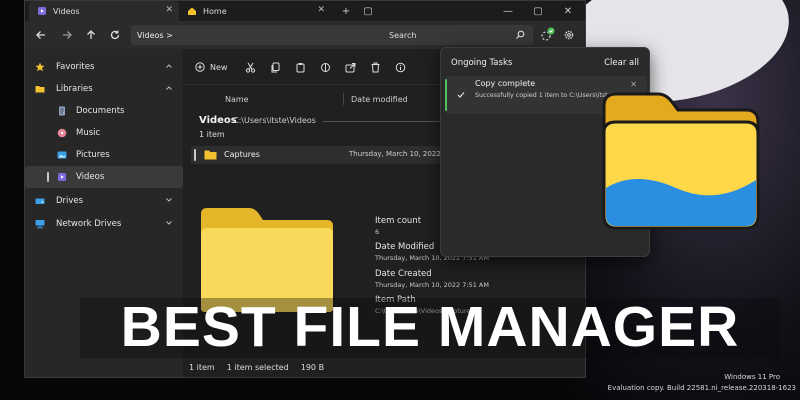  What do you see at coordinates (265, 35) in the screenshot?
I see `address-bar: Videos >` at bounding box center [265, 35].